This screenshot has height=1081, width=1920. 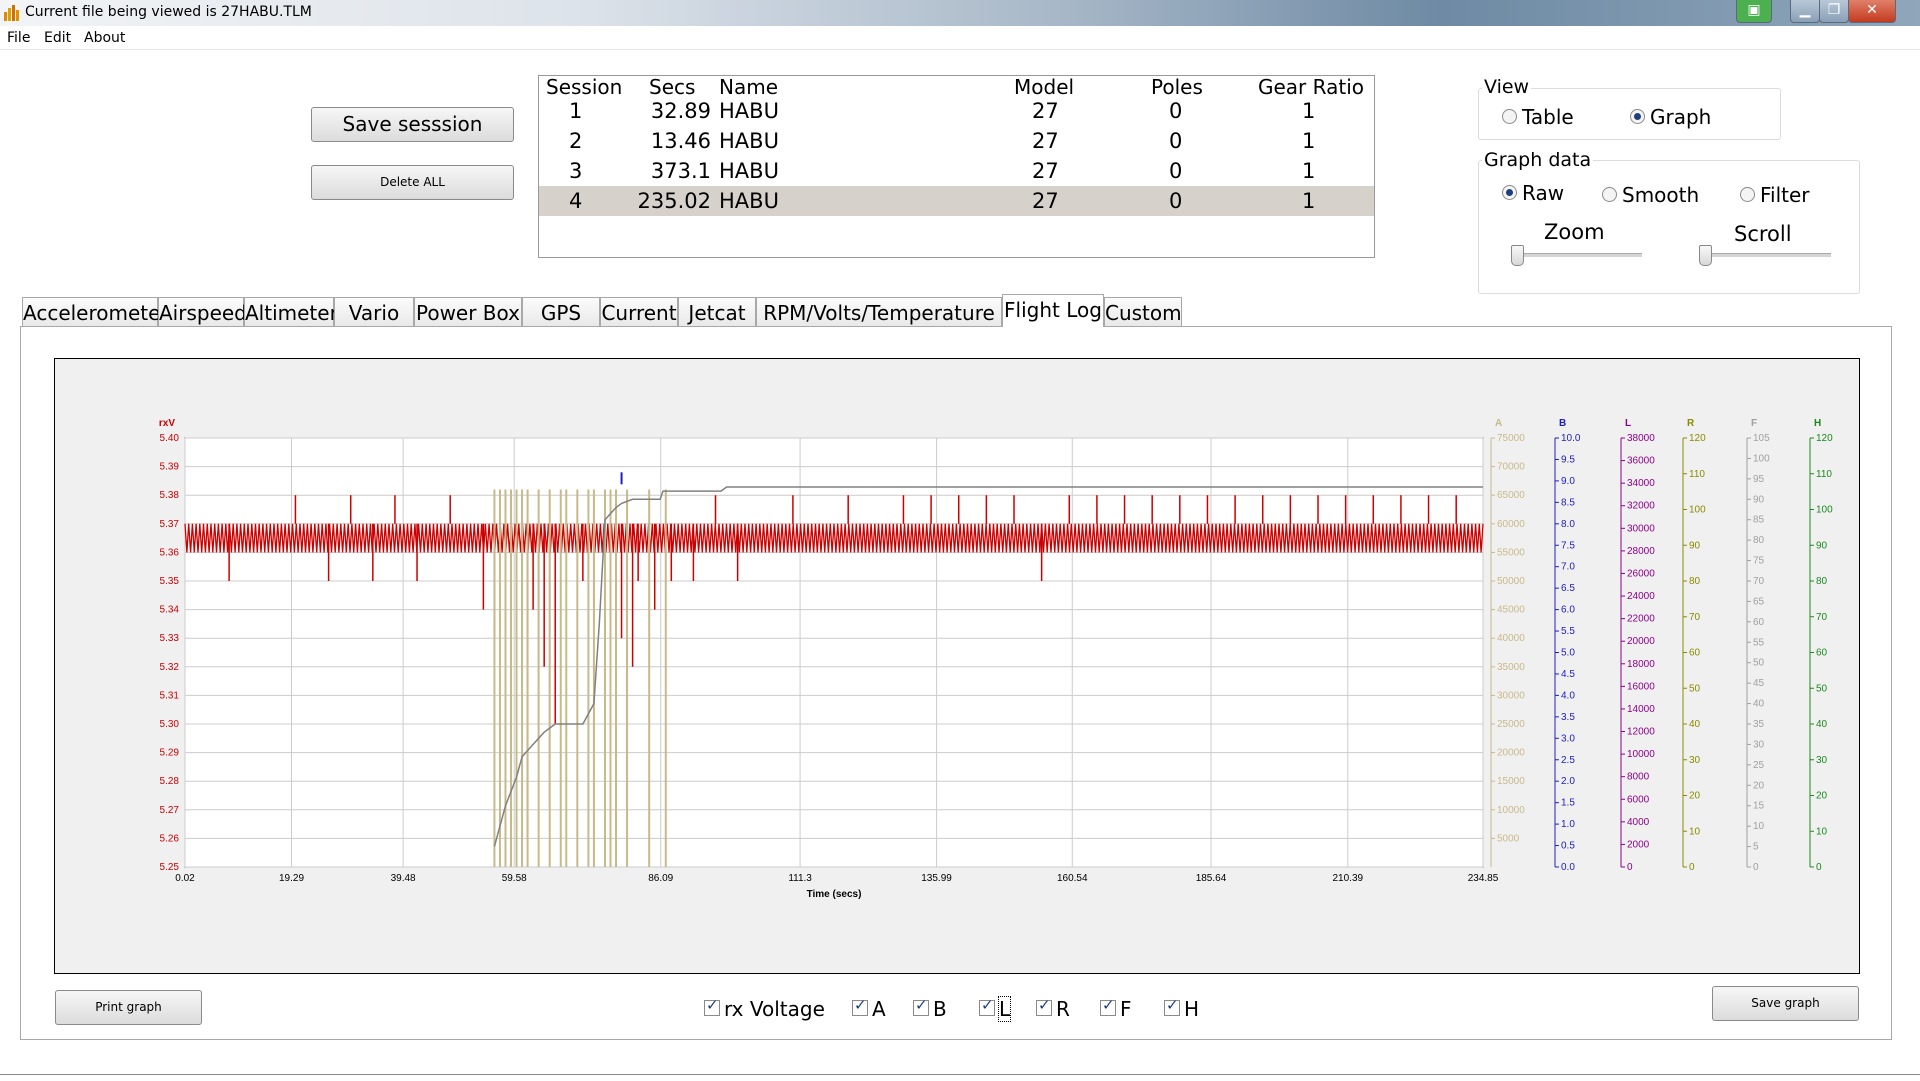 I want to click on y-tick-label: 120, so click(x=1824, y=438).